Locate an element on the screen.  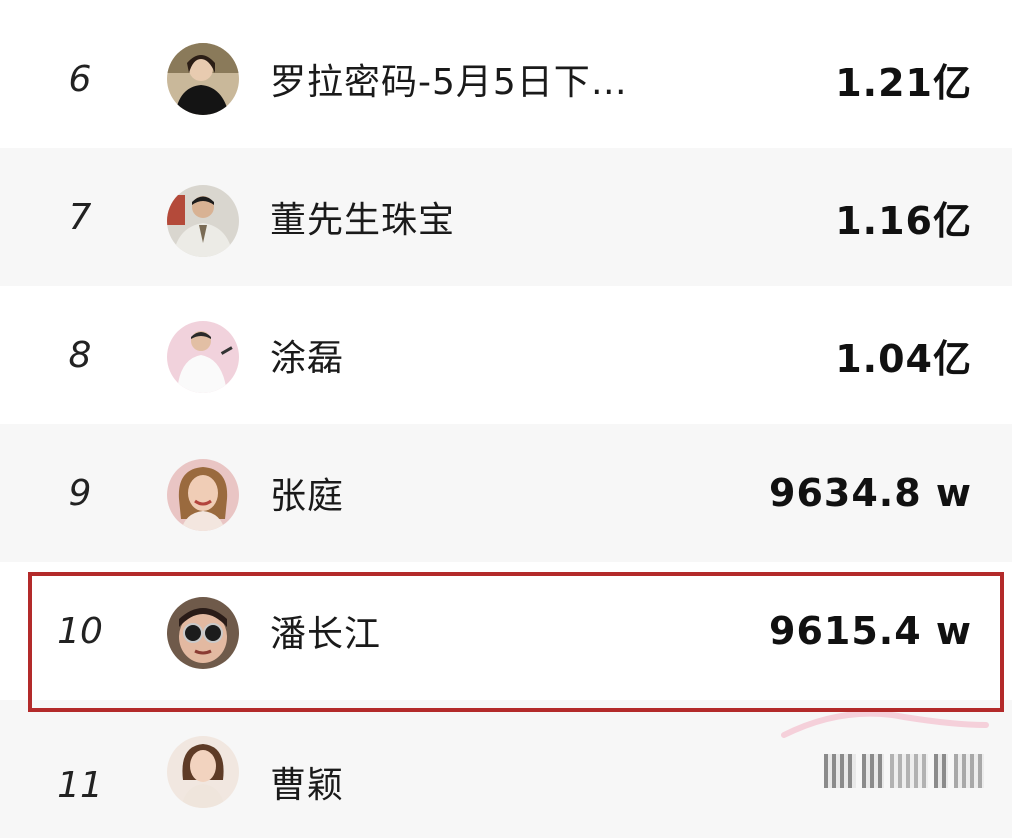
streamer-name: 曹颖 is located at coordinates (307, 785).